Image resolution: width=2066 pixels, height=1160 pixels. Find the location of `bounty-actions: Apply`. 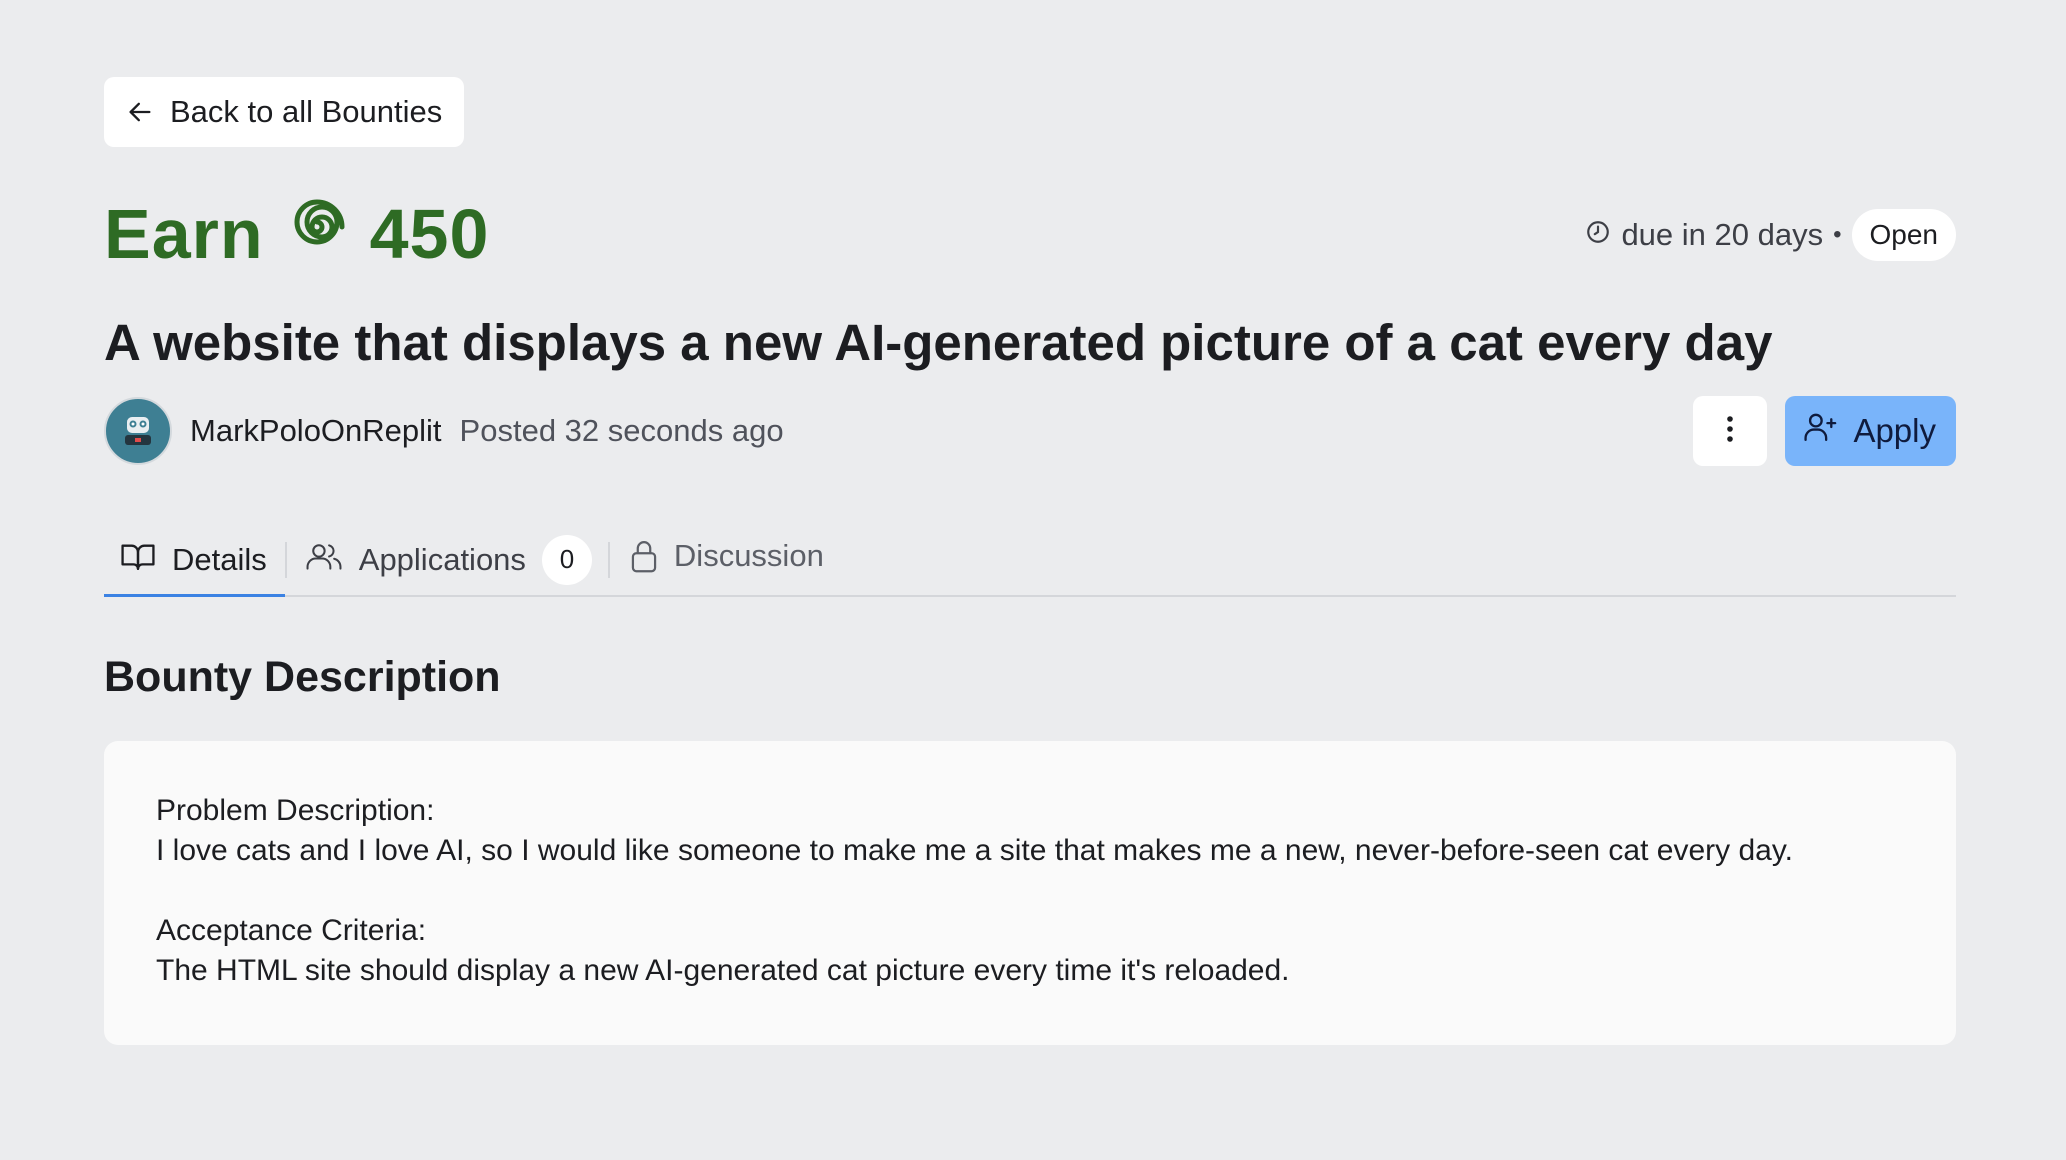

bounty-actions: Apply is located at coordinates (1824, 431).